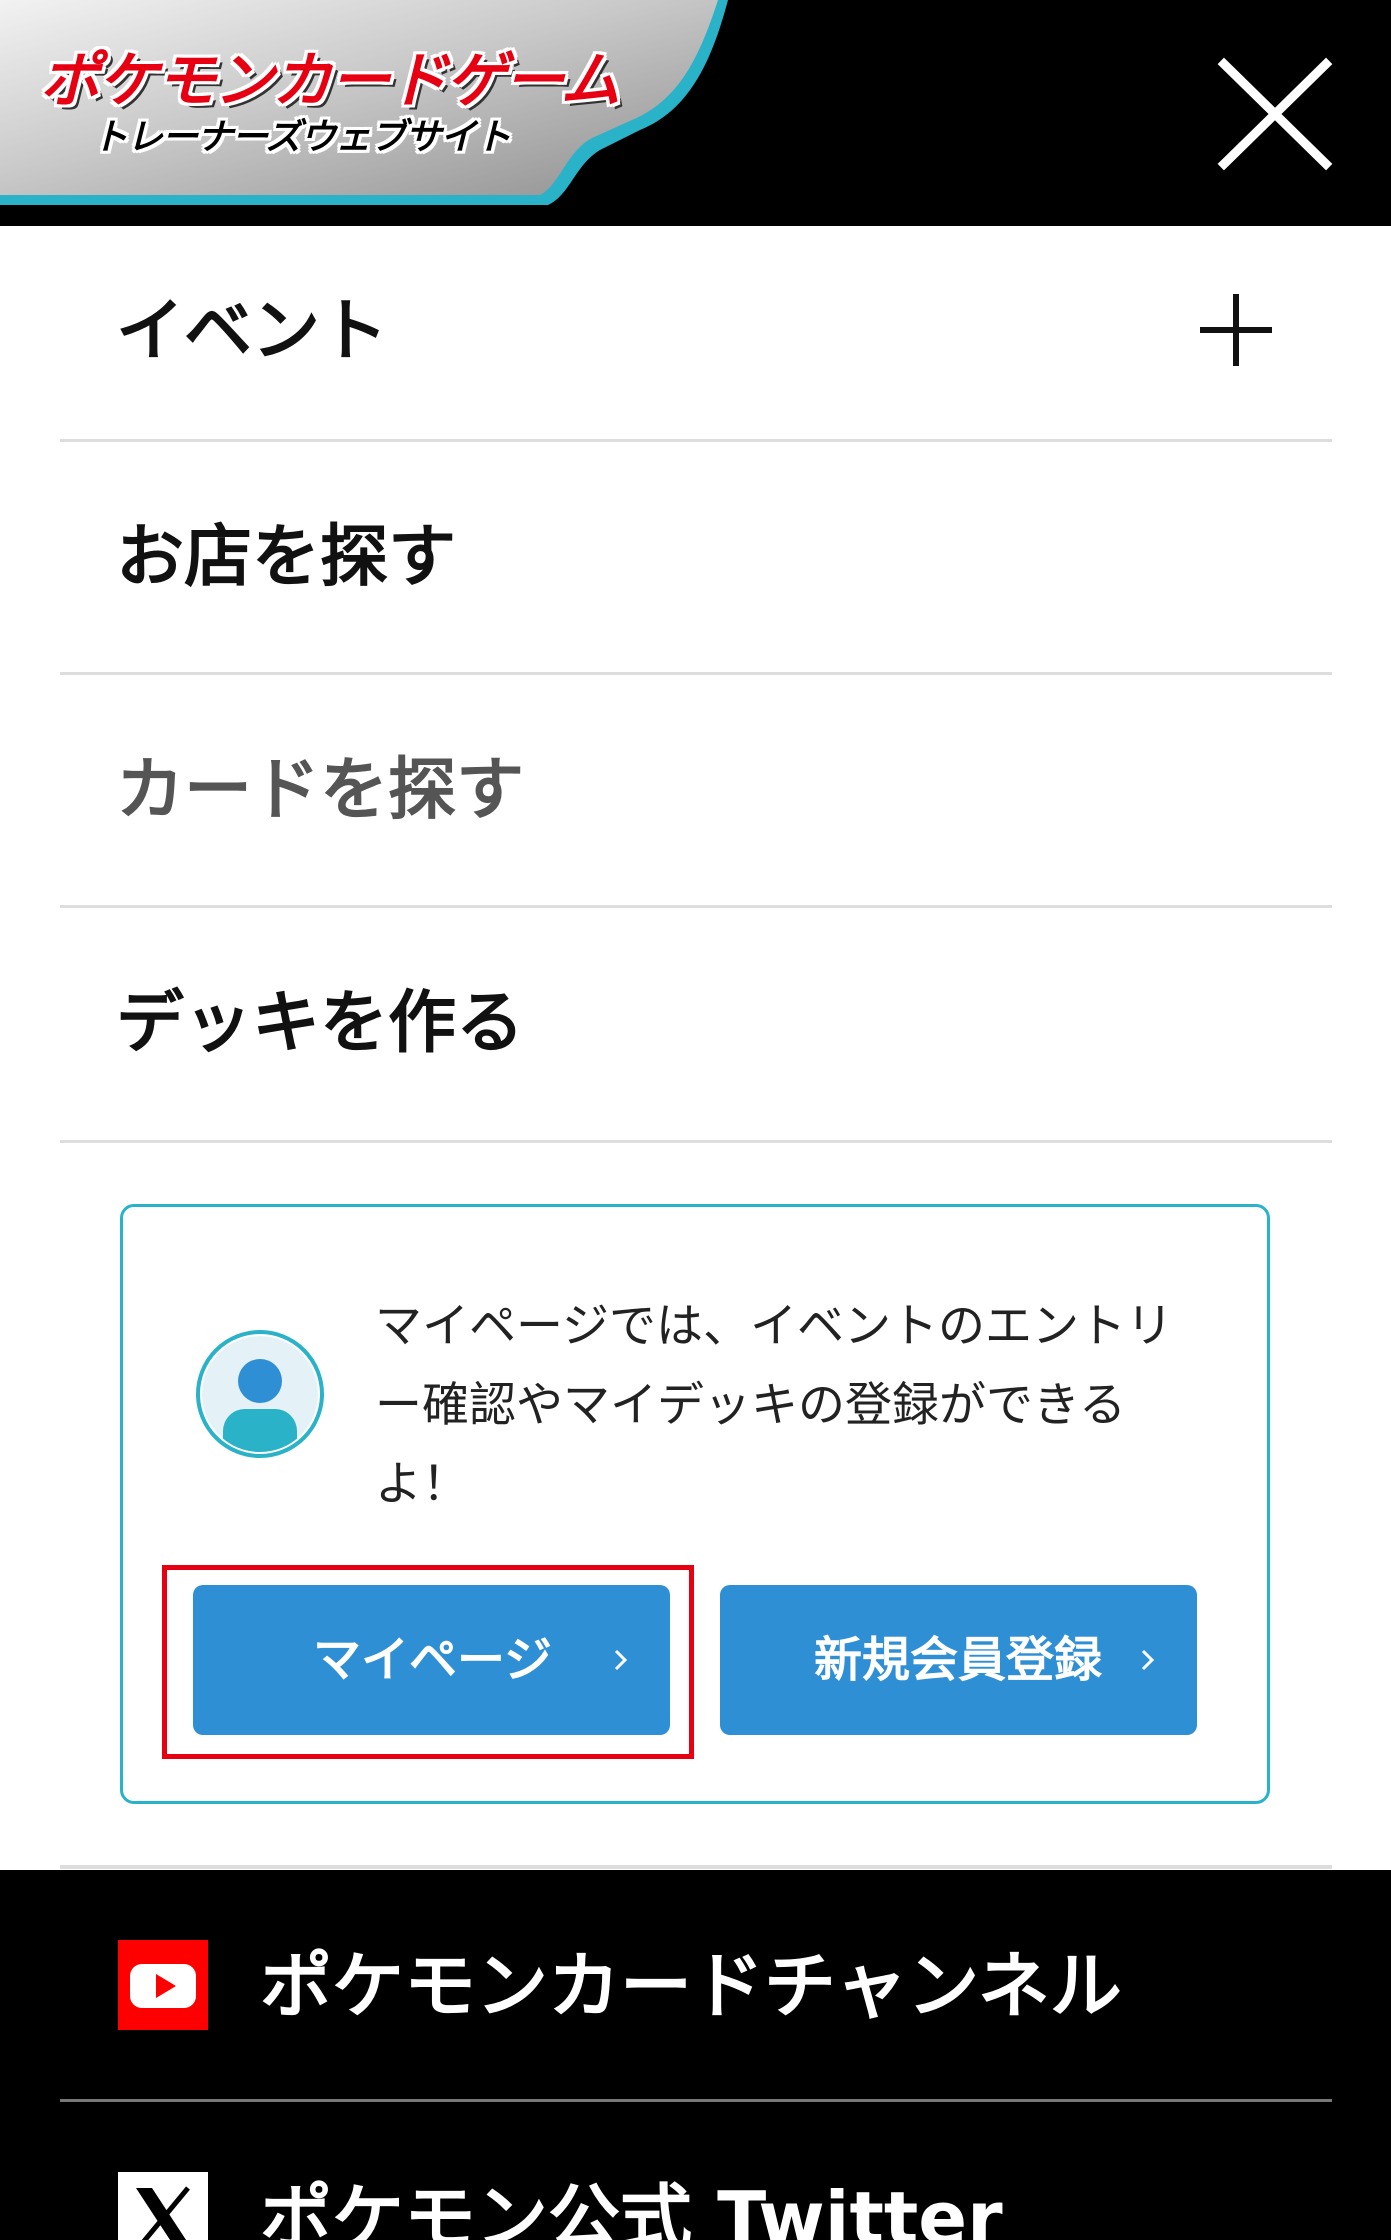 The image size is (1391, 2240). I want to click on mypage-button: マイページ, so click(431, 1660).